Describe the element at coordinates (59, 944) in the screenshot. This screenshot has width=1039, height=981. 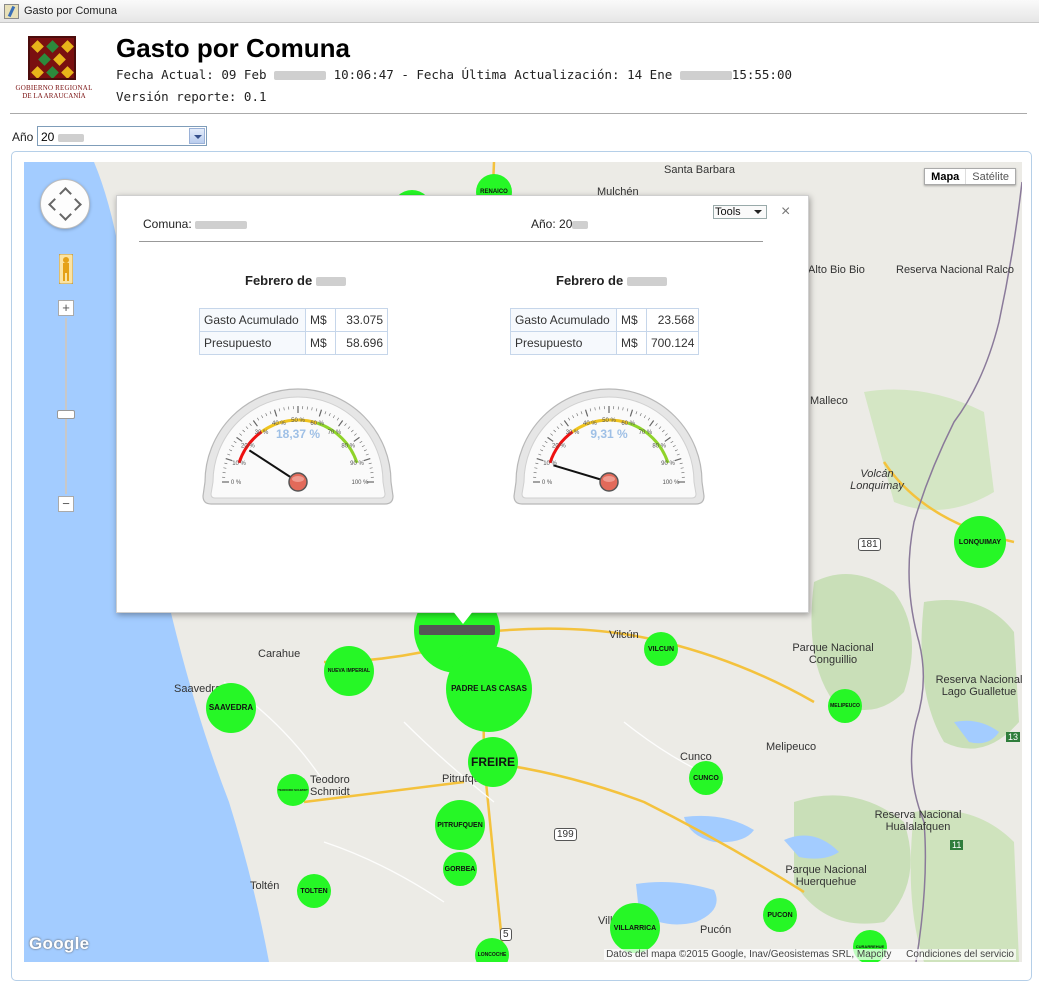
I see `google-logo: Google` at that location.